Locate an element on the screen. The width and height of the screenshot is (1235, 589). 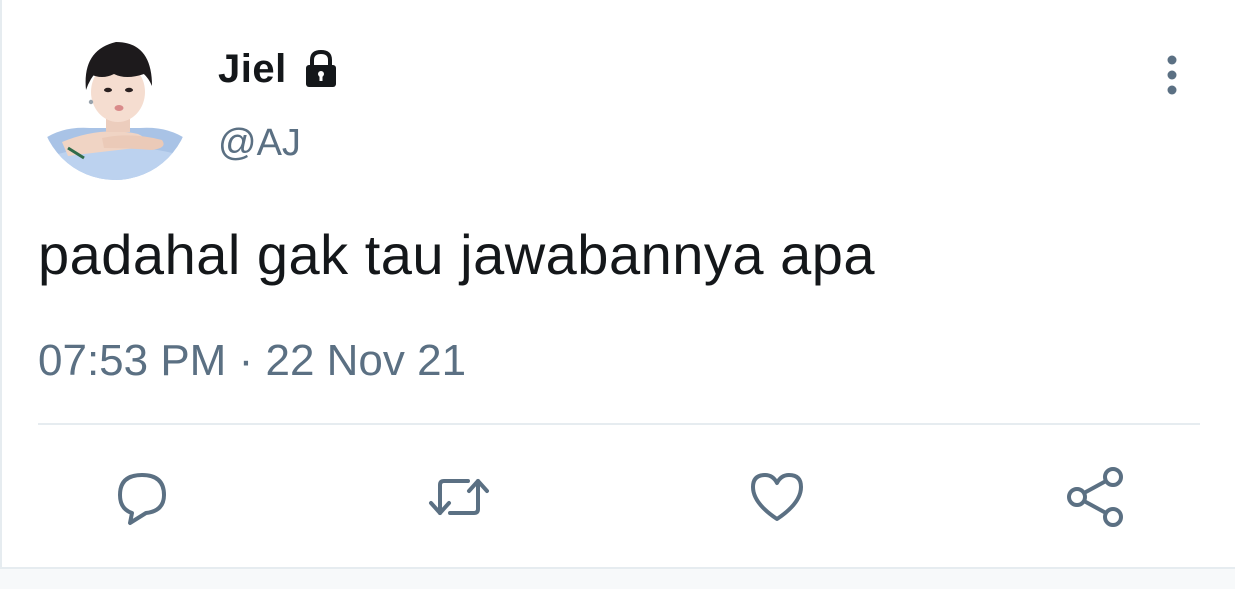
reply-icon is located at coordinates (142, 499).